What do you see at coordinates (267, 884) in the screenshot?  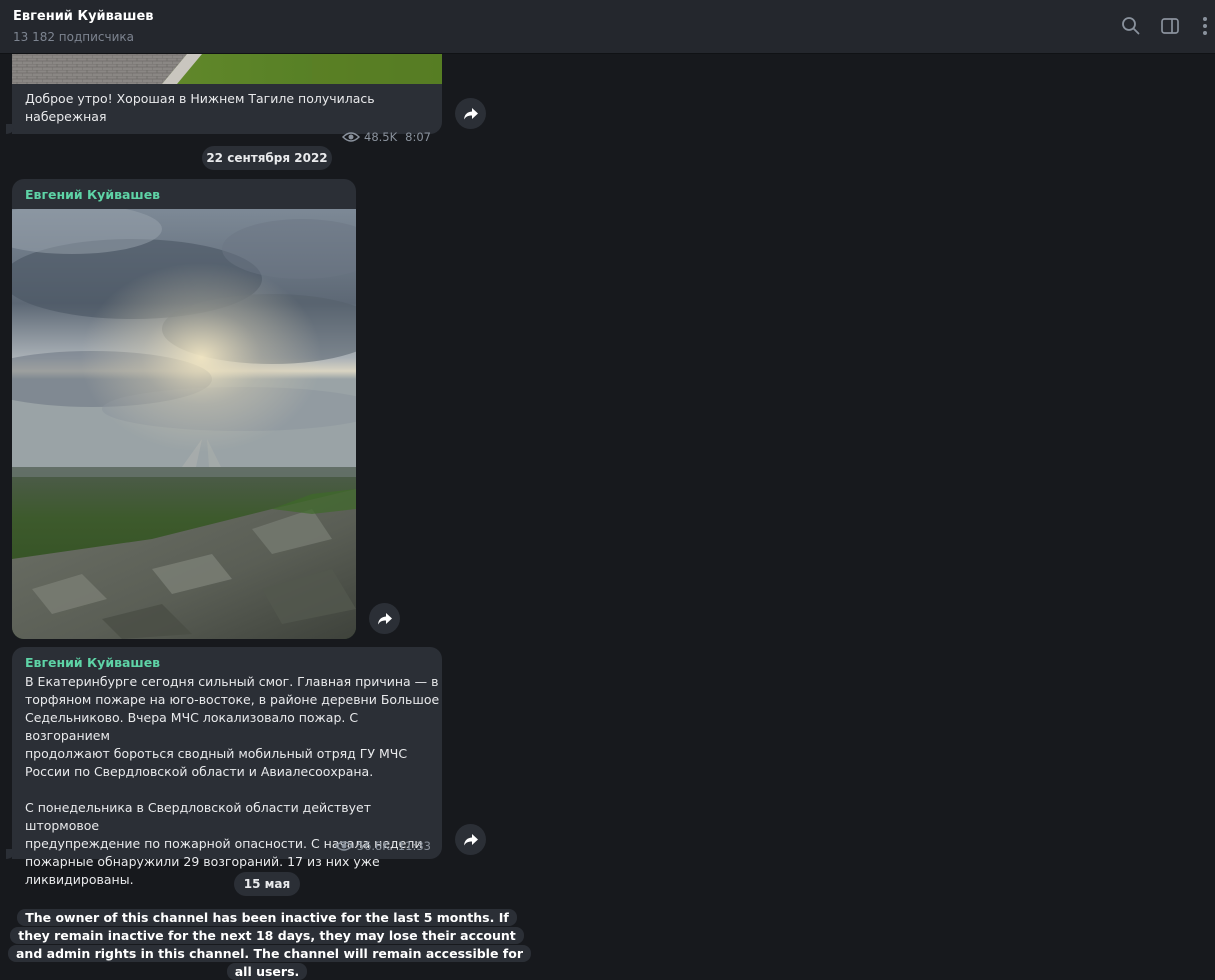 I see `date-separator: 15 мая` at bounding box center [267, 884].